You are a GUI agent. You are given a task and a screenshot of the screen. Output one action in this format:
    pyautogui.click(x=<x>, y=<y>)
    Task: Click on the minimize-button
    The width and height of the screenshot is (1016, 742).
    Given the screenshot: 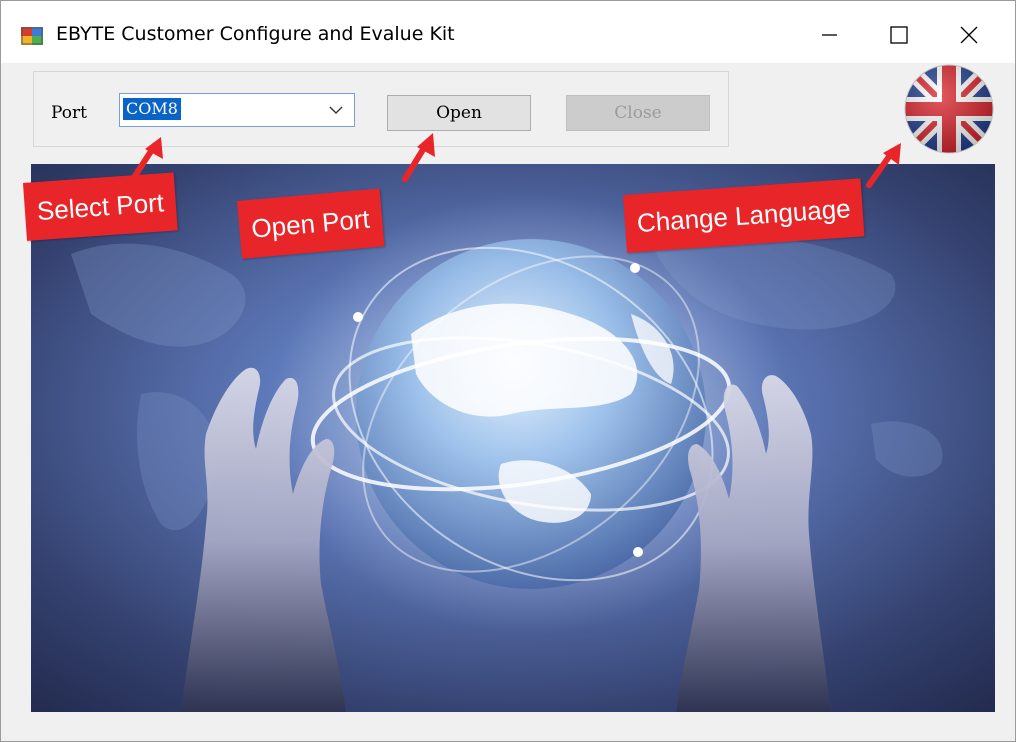 What is the action you would take?
    pyautogui.click(x=829, y=34)
    